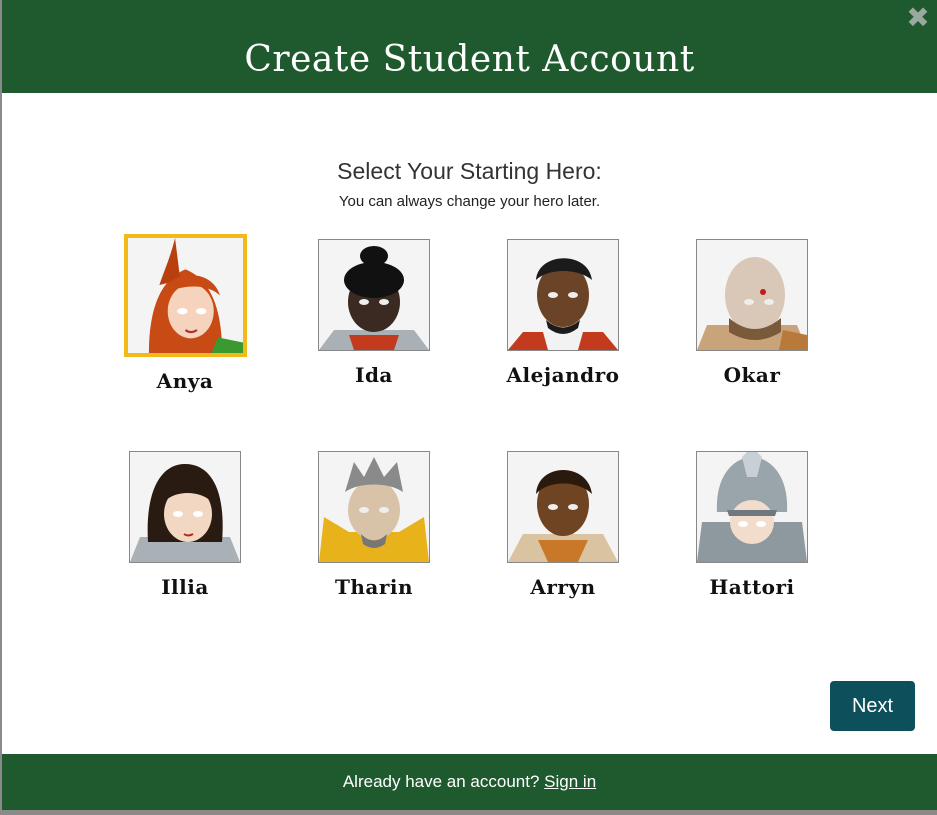 The image size is (937, 815). What do you see at coordinates (563, 375) in the screenshot?
I see `hero-name: Alejandro` at bounding box center [563, 375].